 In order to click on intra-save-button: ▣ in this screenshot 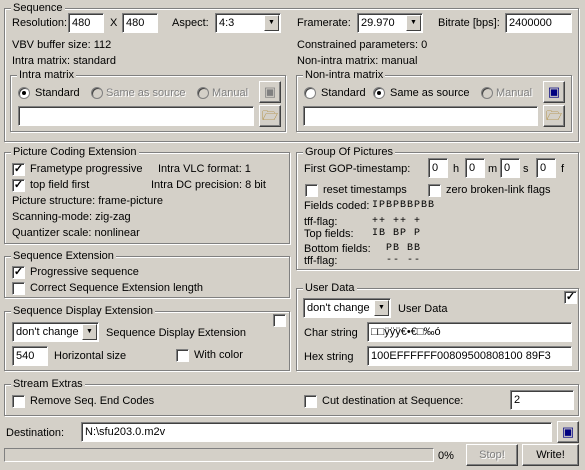, I will do `click(270, 92)`.